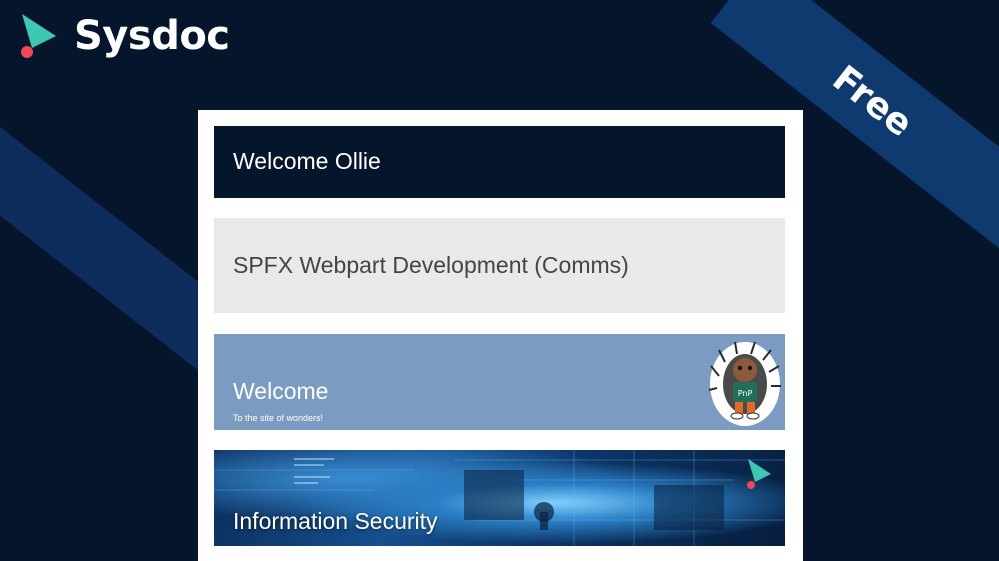  Describe the element at coordinates (431, 265) in the screenshot. I see `site-title-text: SPFX Webpart Development (Comms)` at that location.